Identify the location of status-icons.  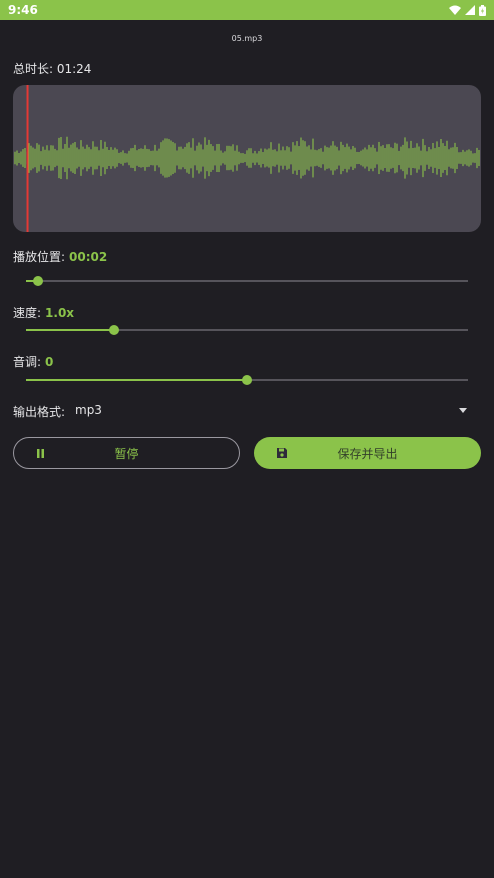
(467, 10).